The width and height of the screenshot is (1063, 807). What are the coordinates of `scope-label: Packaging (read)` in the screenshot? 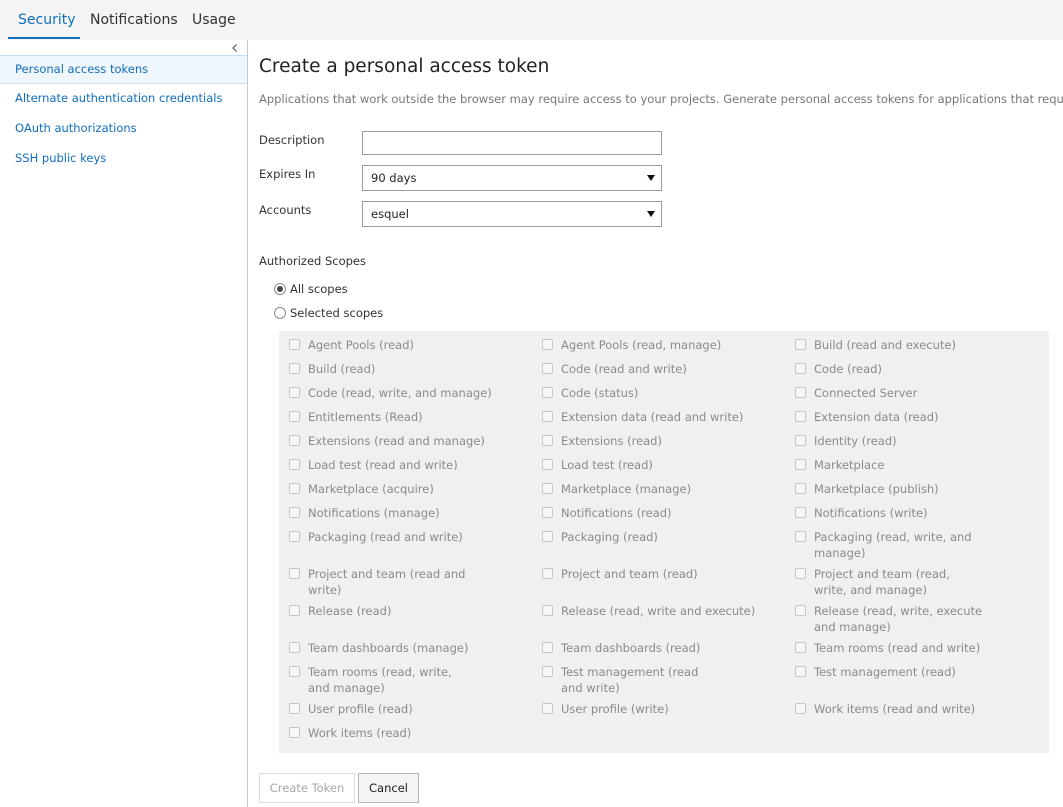 It's located at (609, 537).